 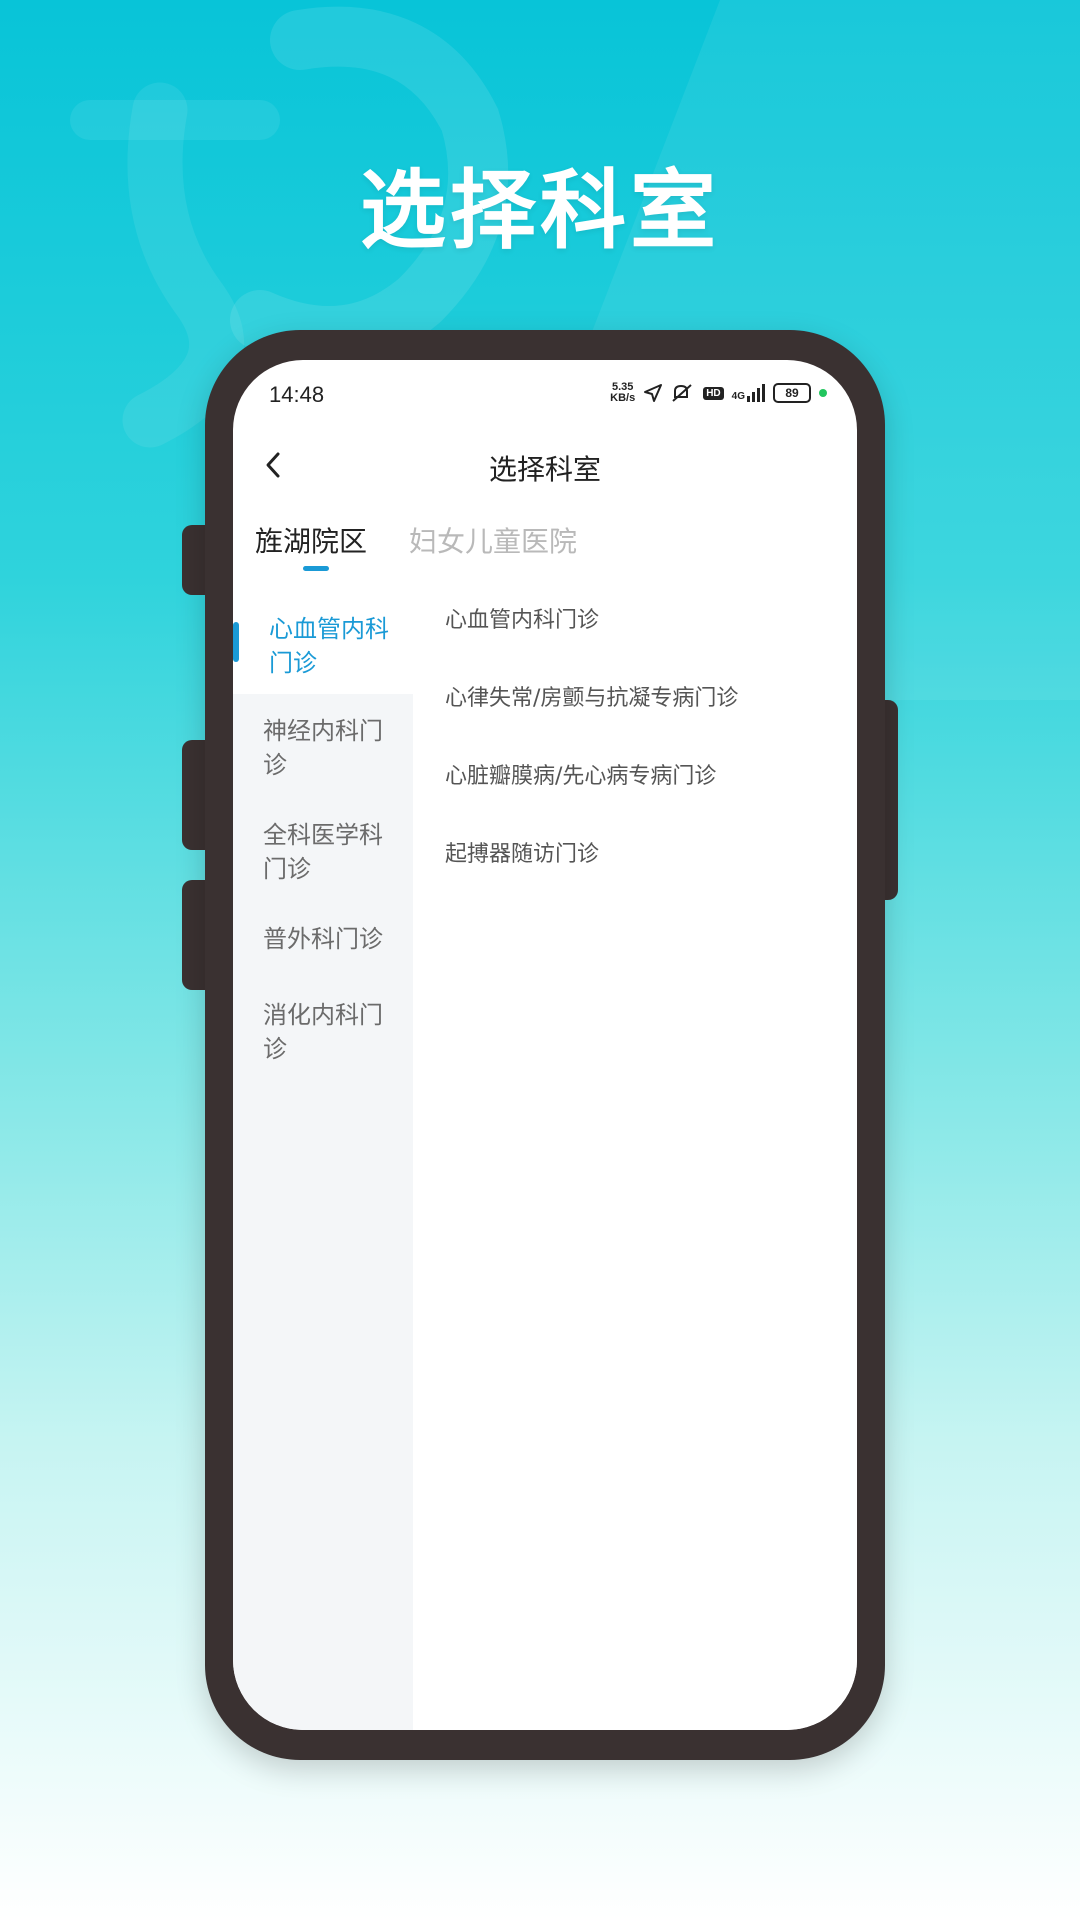 I want to click on sidebar-item-general-surgery: 普外科门诊, so click(x=323, y=949).